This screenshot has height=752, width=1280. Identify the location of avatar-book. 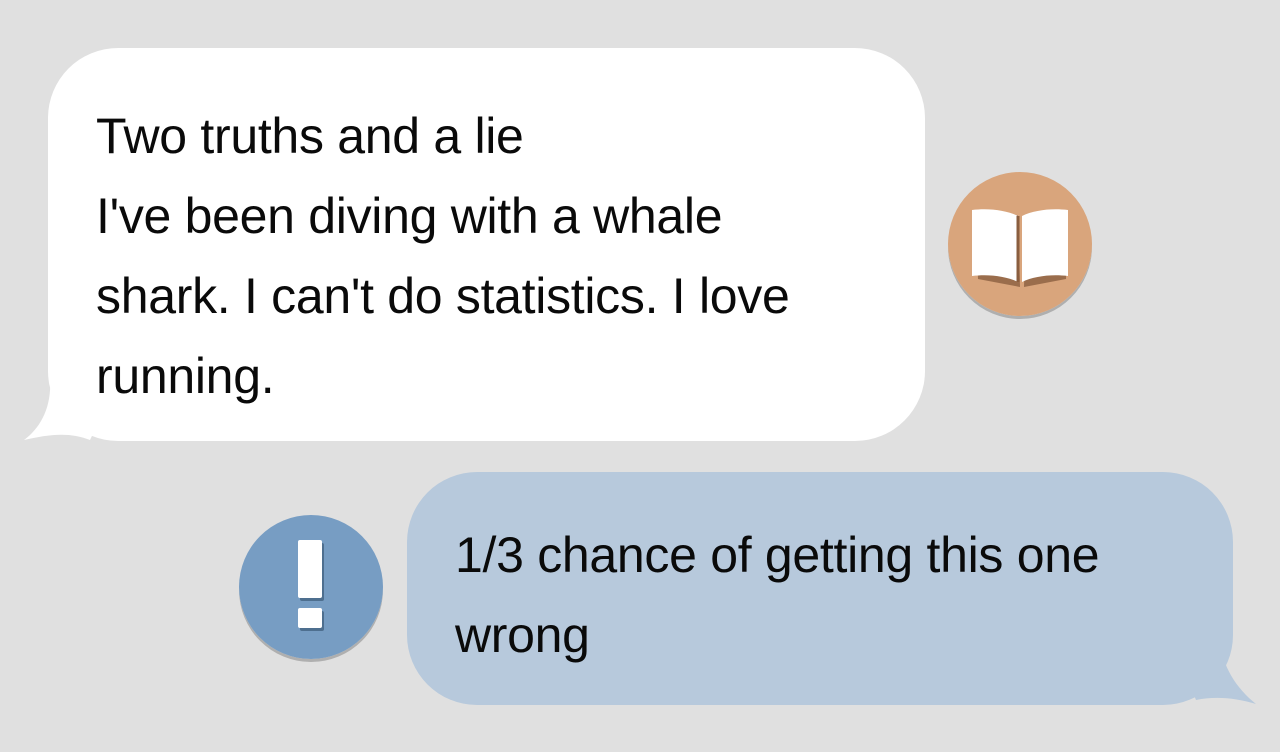
(1020, 244).